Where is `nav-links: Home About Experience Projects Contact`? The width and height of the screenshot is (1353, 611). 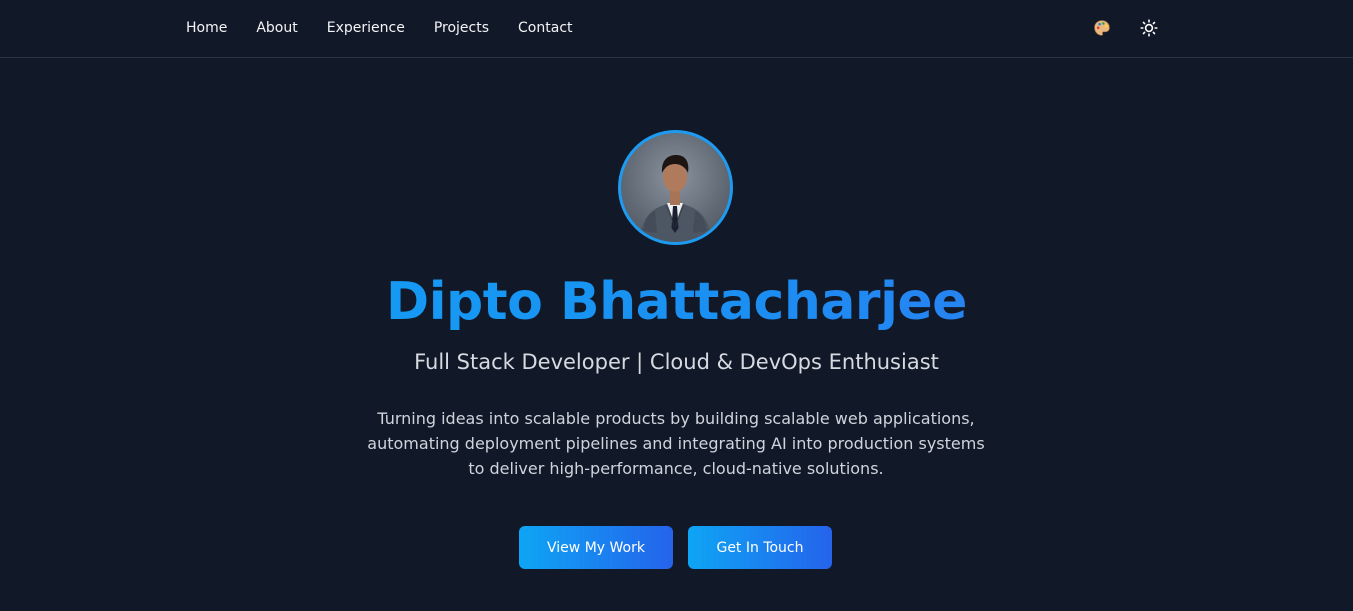
nav-links: Home About Experience Projects Contact is located at coordinates (394, 28).